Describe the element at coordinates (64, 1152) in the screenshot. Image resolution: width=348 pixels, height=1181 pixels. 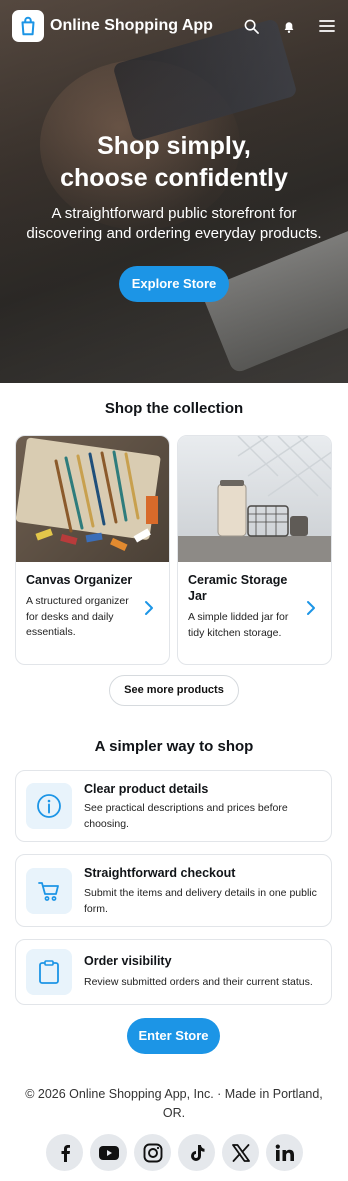
I see `facebook-icon` at that location.